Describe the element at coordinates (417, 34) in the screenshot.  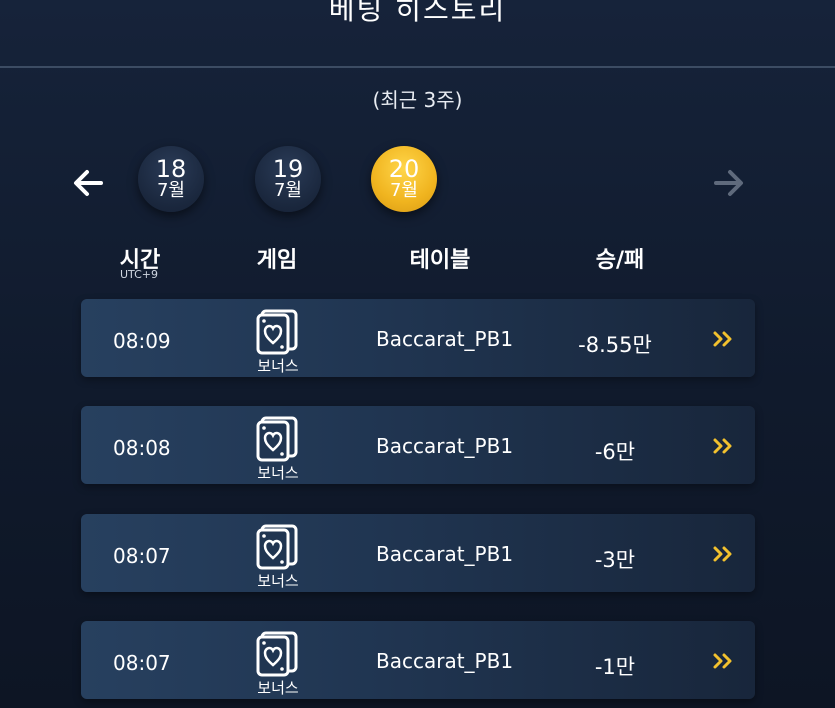
I see `header: 베팅 히스토리` at that location.